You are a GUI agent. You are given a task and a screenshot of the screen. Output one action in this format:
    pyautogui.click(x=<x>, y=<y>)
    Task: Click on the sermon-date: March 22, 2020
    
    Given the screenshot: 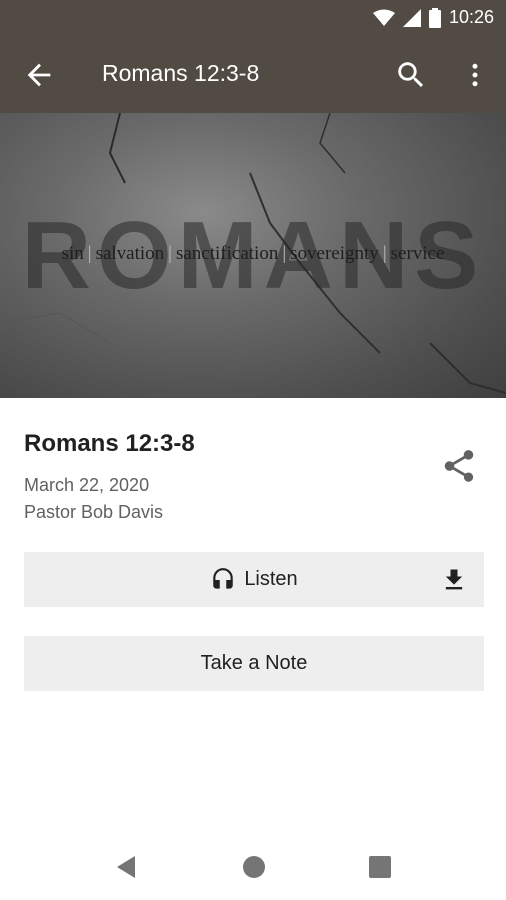 What is the action you would take?
    pyautogui.click(x=87, y=485)
    